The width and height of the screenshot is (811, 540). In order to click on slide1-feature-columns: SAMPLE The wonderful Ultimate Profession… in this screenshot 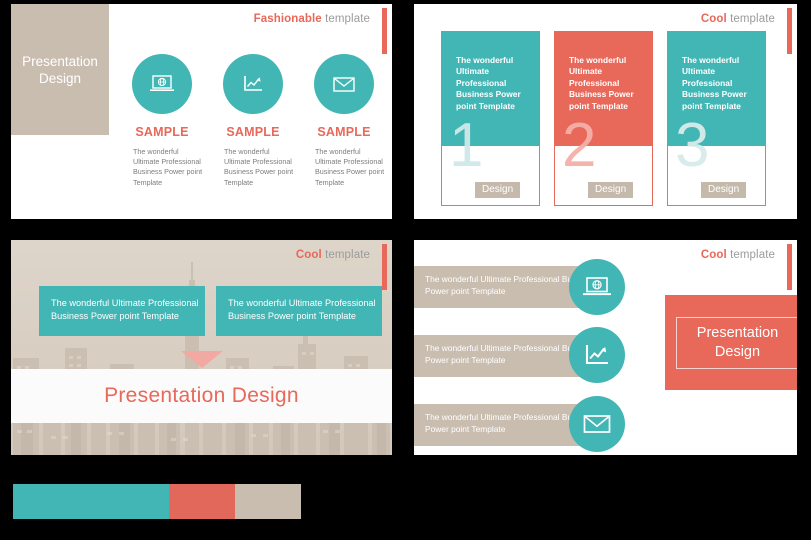, I will do `click(253, 121)`.